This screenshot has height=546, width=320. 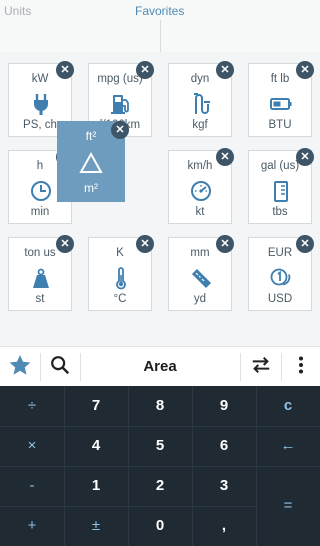 I want to click on category-title: Area, so click(x=160, y=367).